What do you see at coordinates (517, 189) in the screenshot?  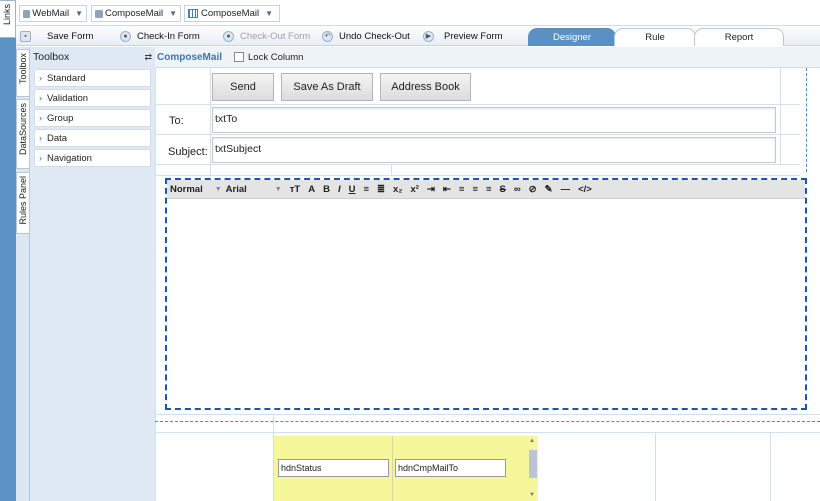 I see `link-icon: ∞` at bounding box center [517, 189].